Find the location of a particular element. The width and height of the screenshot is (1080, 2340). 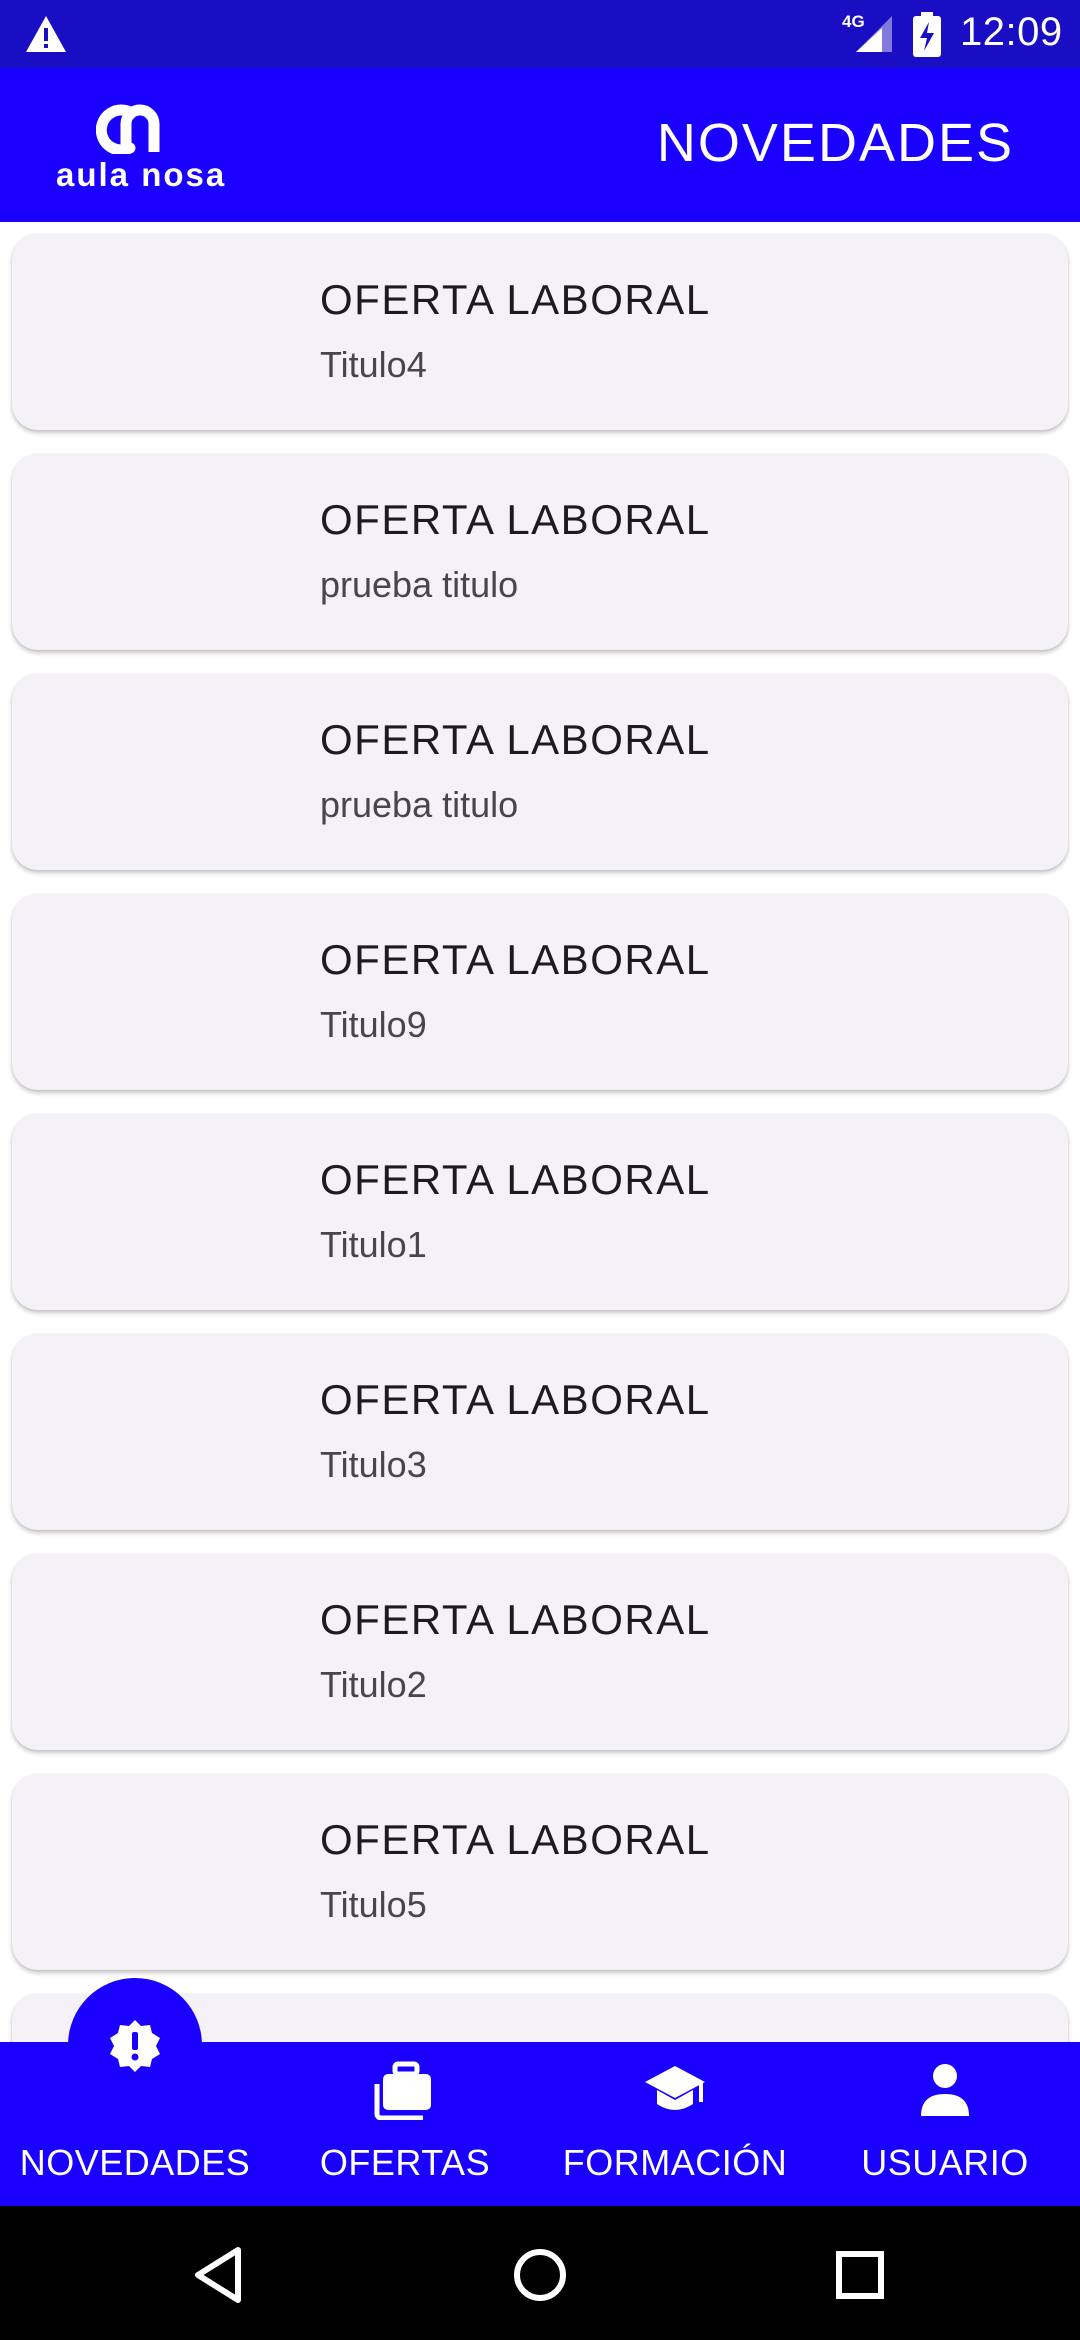

briefcase-icon is located at coordinates (402, 2090).